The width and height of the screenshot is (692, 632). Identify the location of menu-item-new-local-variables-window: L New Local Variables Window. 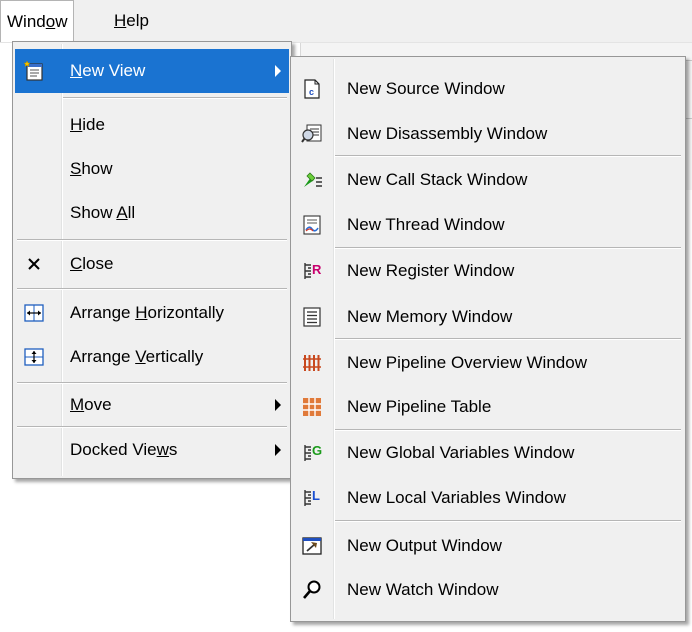
(488, 498).